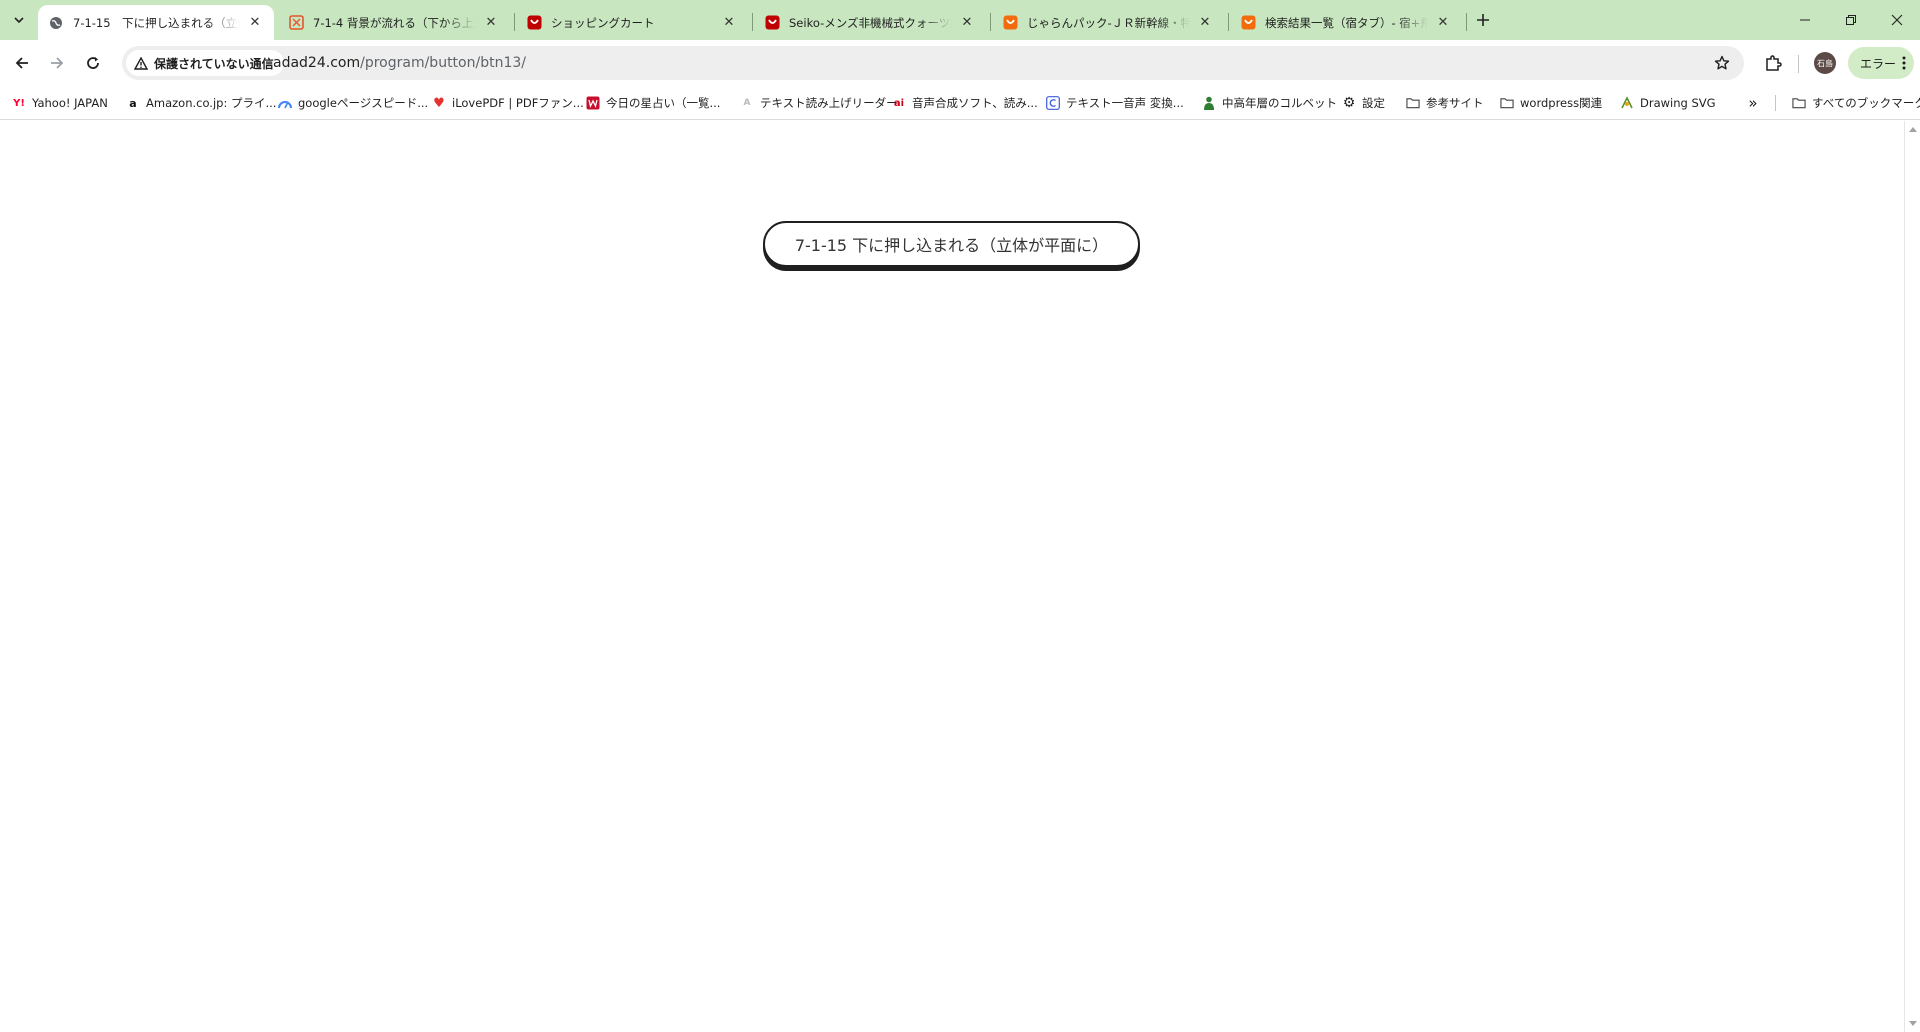 This screenshot has width=1920, height=1032. I want to click on tab-item: ショッピングカート ✕, so click(632, 22).